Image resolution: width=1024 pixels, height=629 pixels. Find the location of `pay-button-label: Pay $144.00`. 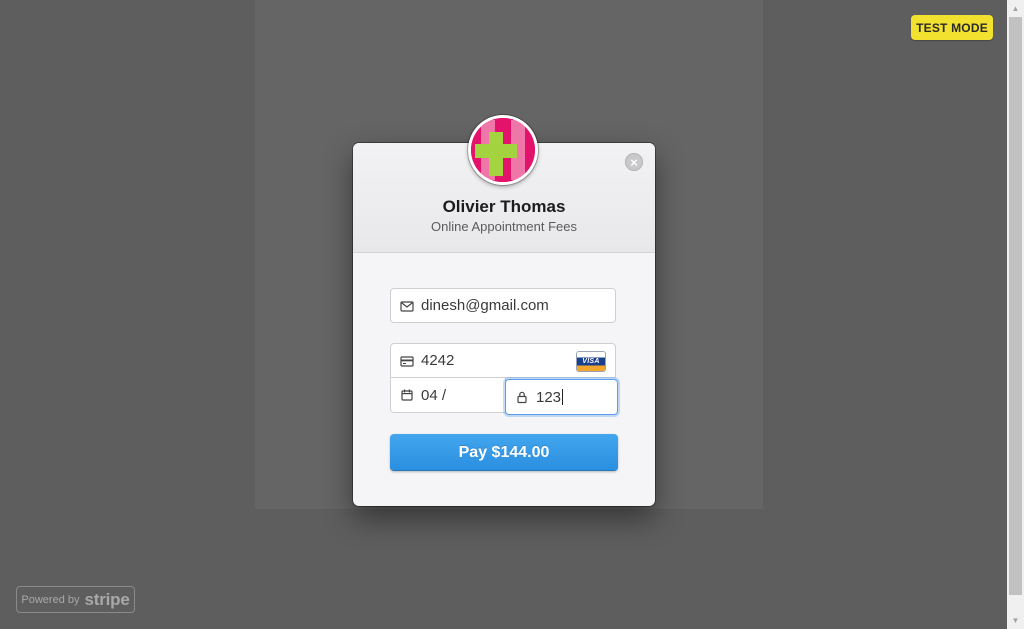

pay-button-label: Pay $144.00 is located at coordinates (504, 452).